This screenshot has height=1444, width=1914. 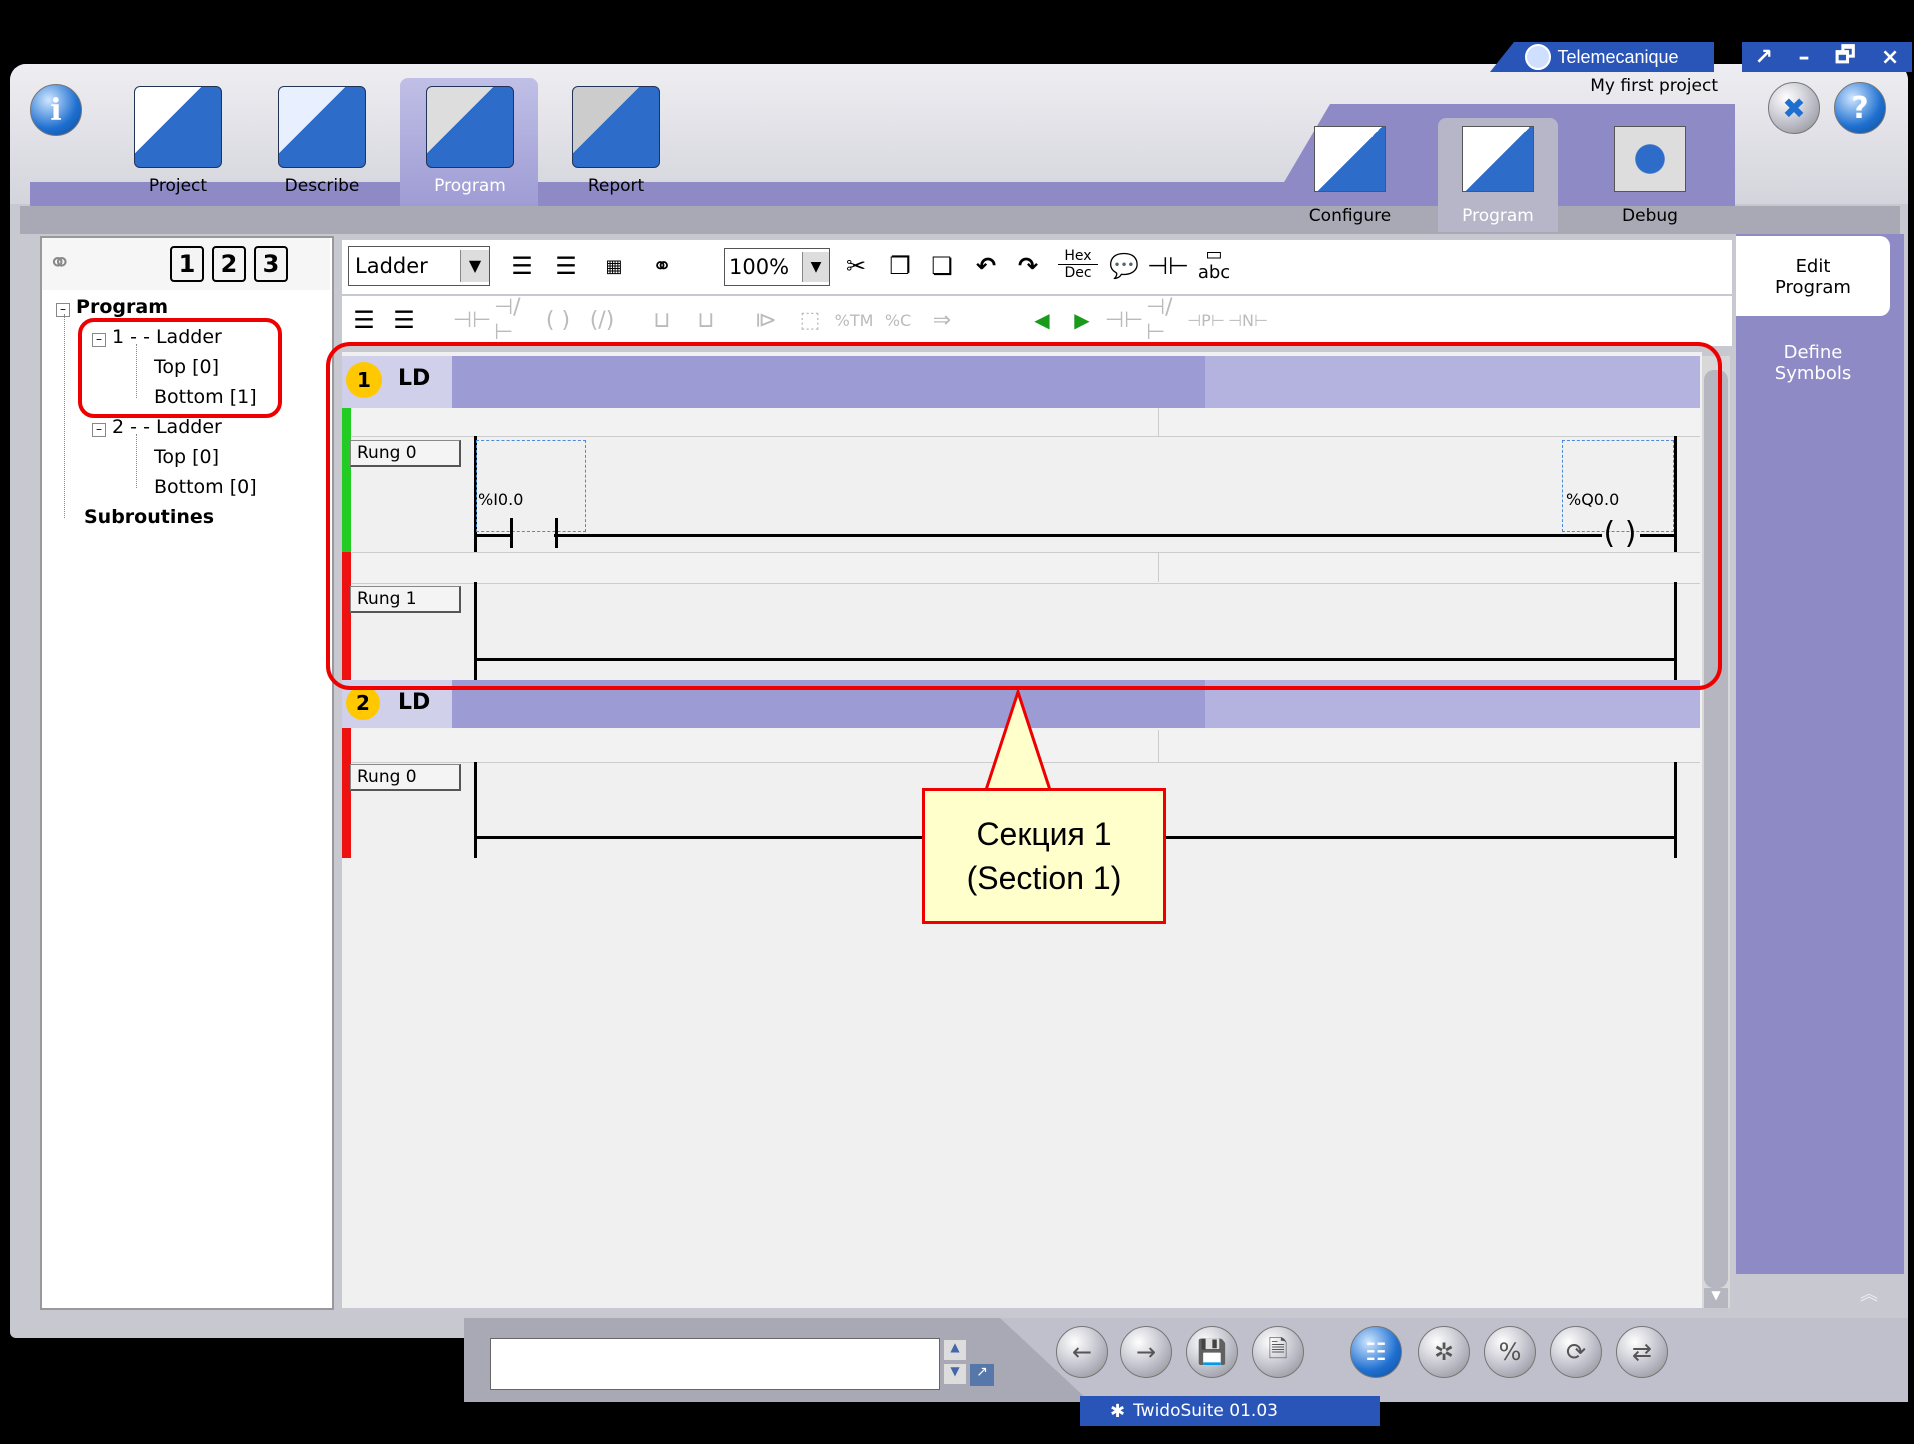 I want to click on back-button: ←, so click(x=1082, y=1352).